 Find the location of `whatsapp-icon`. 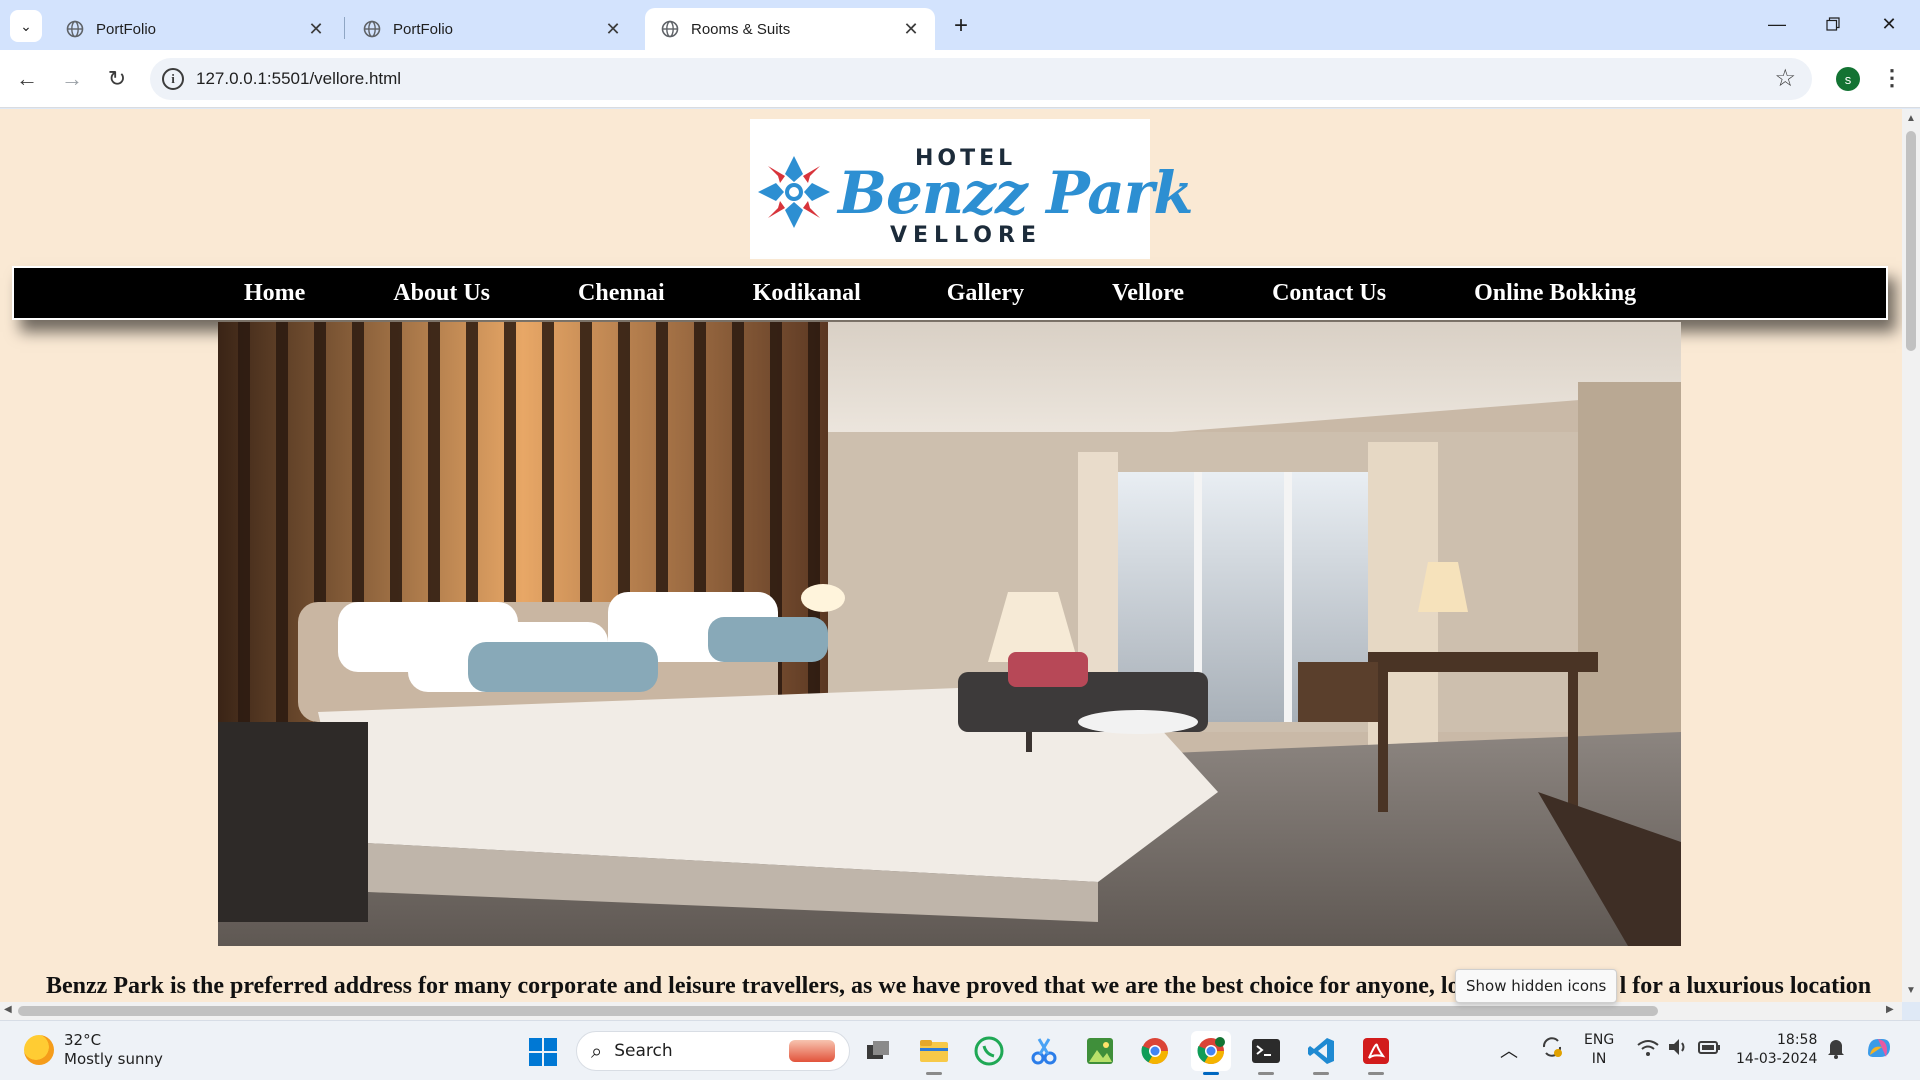

whatsapp-icon is located at coordinates (989, 1051).